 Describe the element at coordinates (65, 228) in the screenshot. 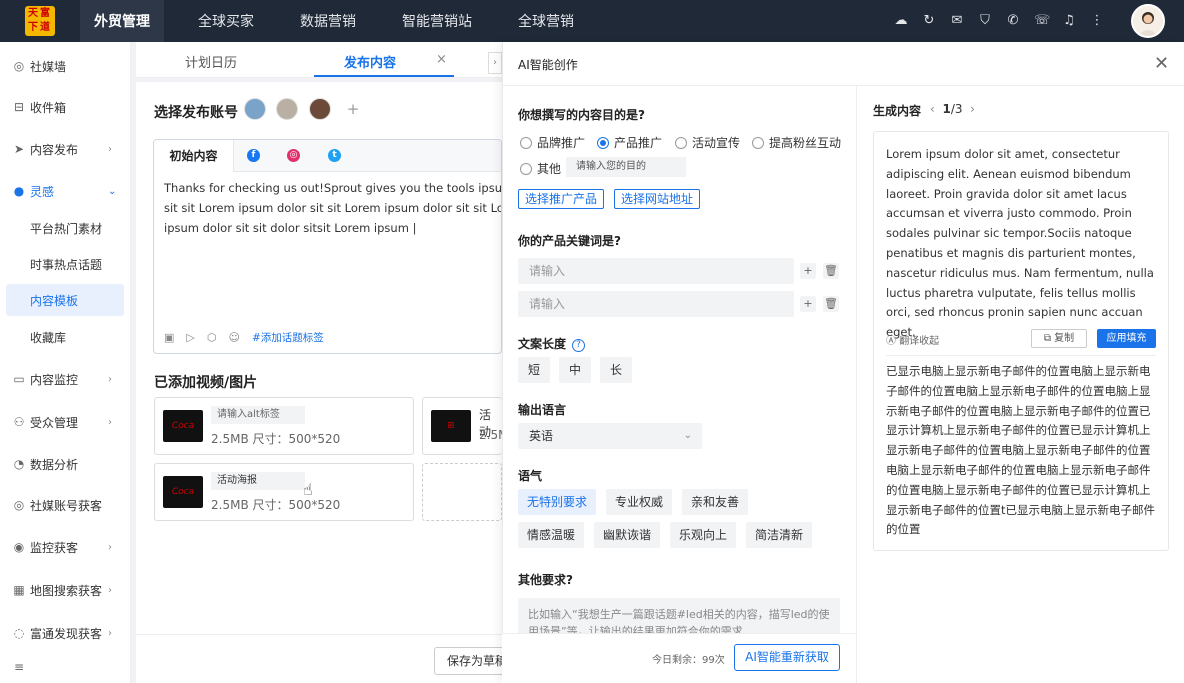

I see `sidebar-item-hot-materials: 平台热门素材` at that location.